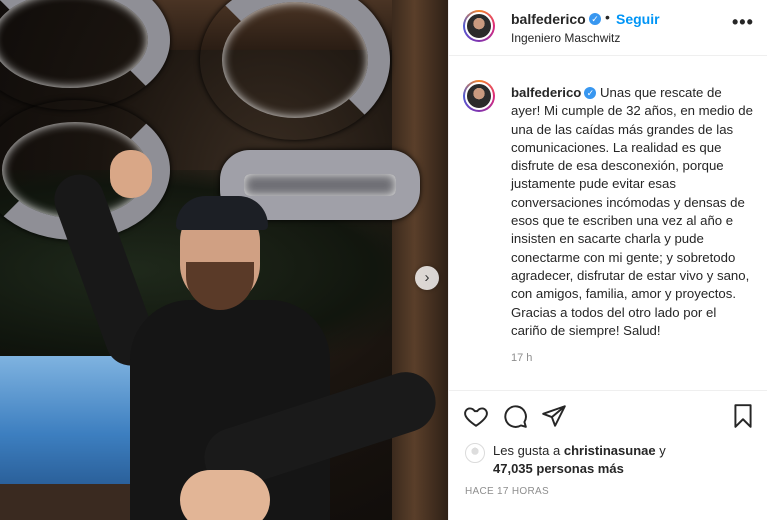 This screenshot has width=767, height=520. Describe the element at coordinates (546, 92) in the screenshot. I see `caption-username: balfederico` at that location.